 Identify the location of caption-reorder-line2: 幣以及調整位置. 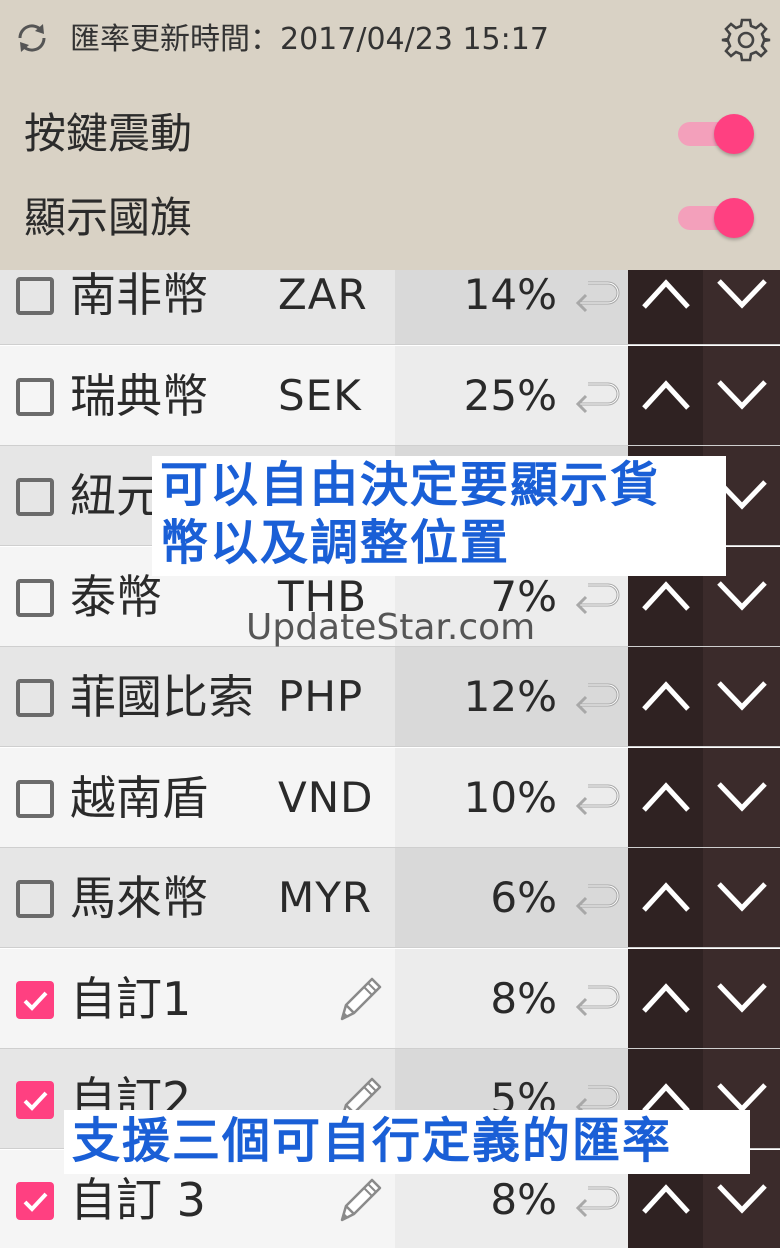
(335, 543).